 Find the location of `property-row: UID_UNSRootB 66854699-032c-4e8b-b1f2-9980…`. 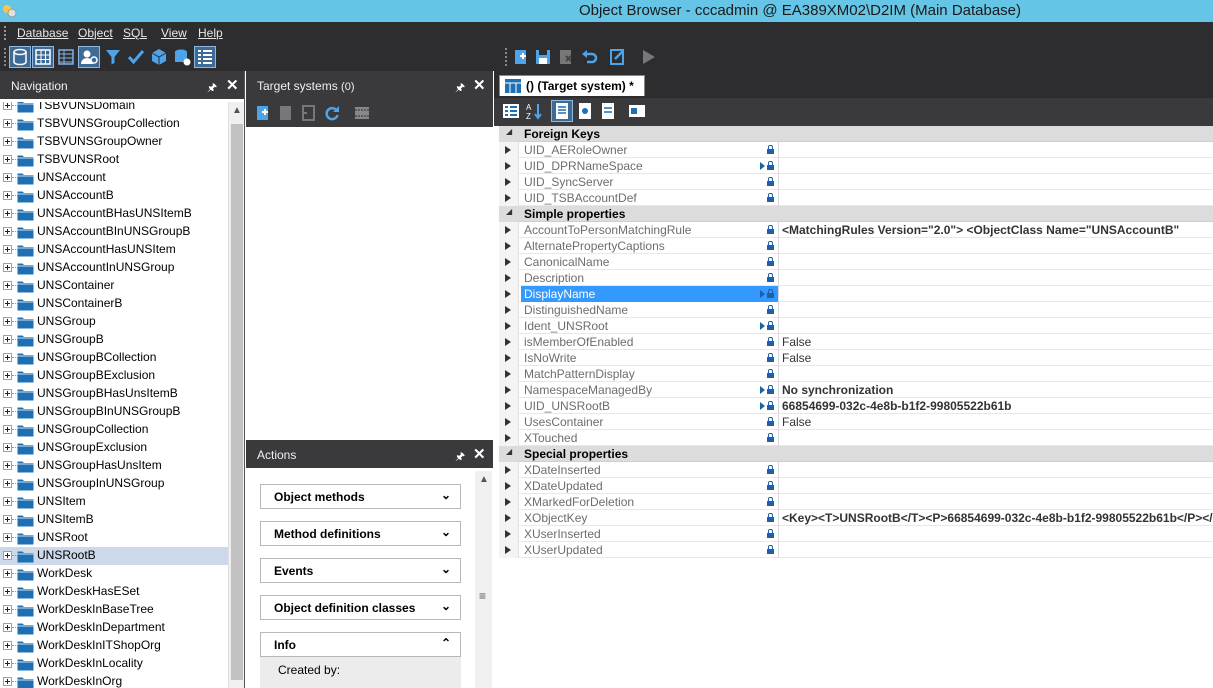

property-row: UID_UNSRootB 66854699-032c-4e8b-b1f2-9980… is located at coordinates (856, 406).